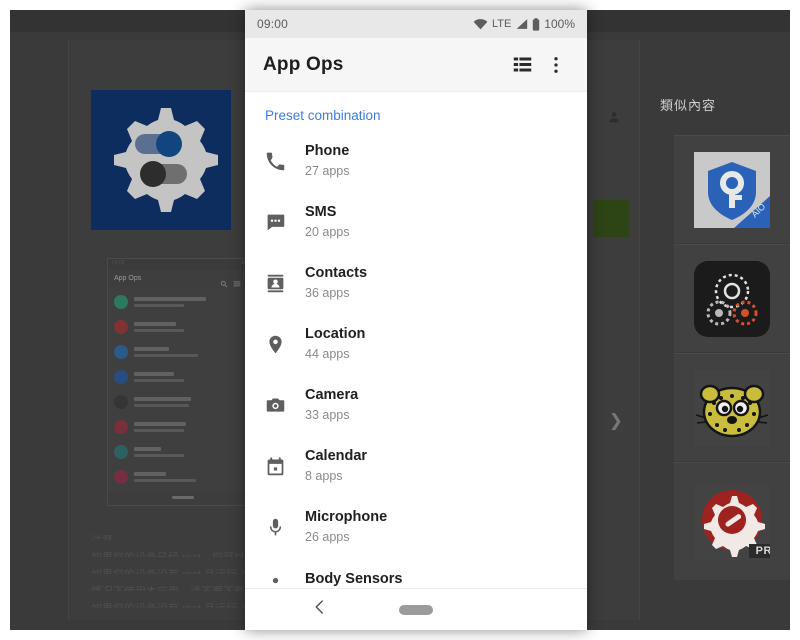  Describe the element at coordinates (416, 161) in the screenshot. I see `permission-row-phone: Phone 27 apps` at that location.